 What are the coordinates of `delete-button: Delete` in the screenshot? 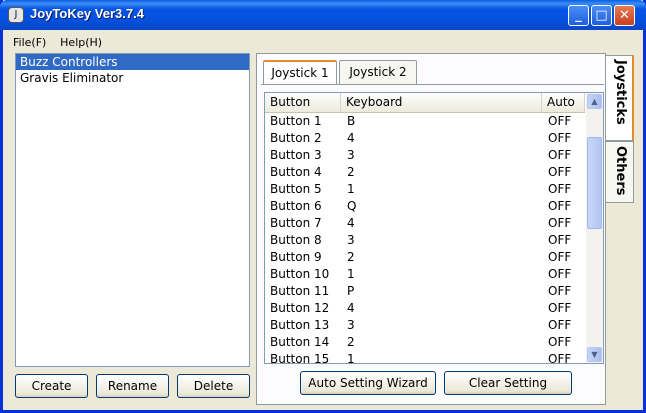 It's located at (213, 386).